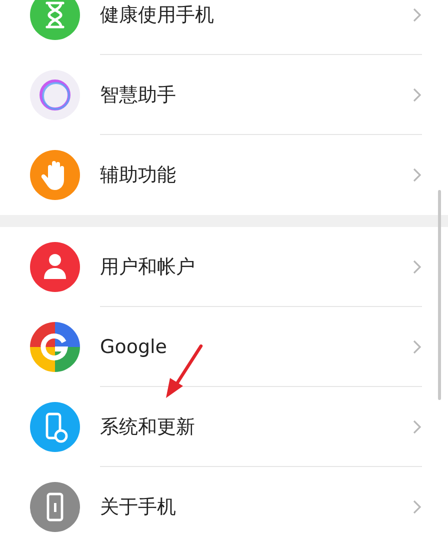  Describe the element at coordinates (157, 15) in the screenshot. I see `item-label: 健康使用手机` at that location.